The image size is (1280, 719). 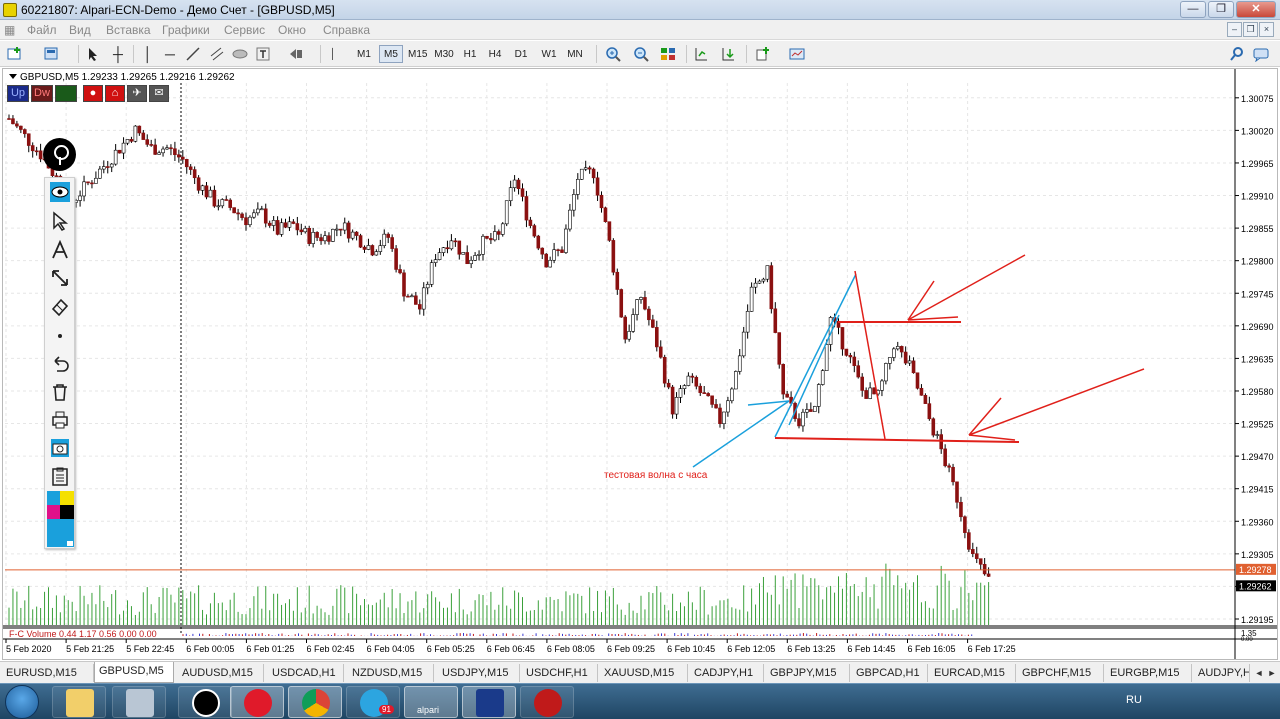 I want to click on taskbar-metatrader, so click(x=489, y=702).